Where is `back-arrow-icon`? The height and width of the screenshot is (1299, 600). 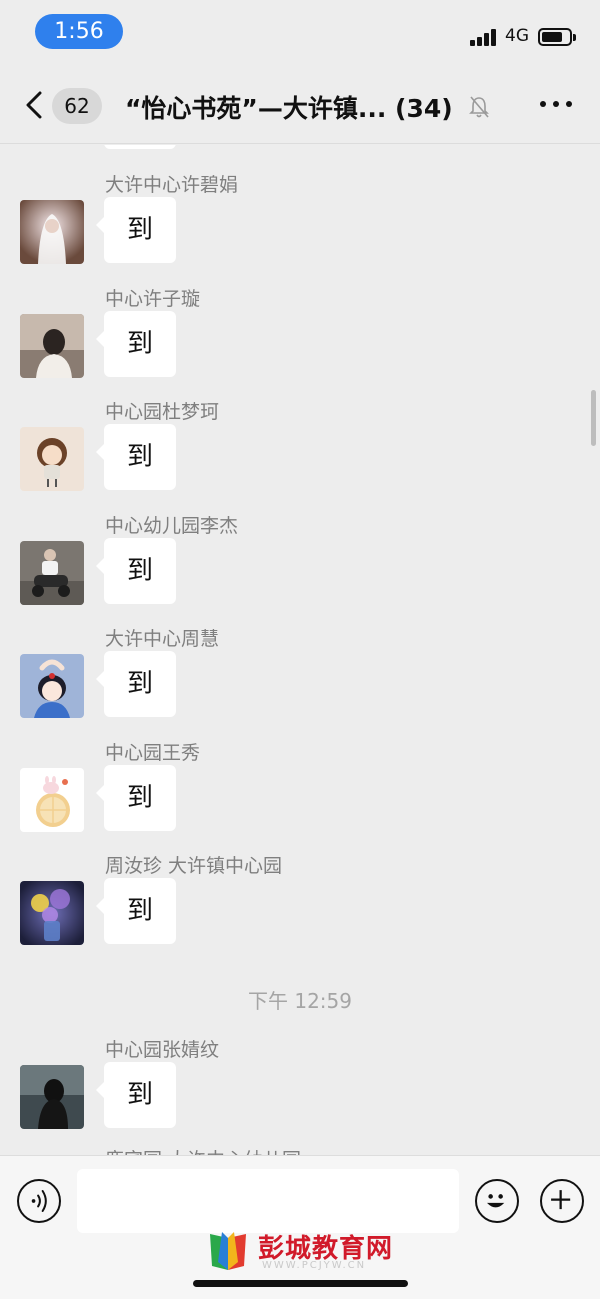 back-arrow-icon is located at coordinates (34, 105).